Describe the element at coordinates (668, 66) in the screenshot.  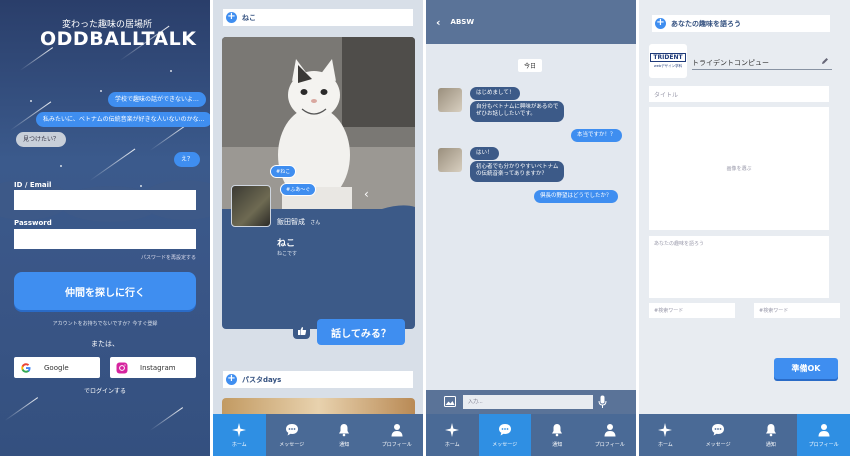
I see `logo-subtext: webデザイン学科` at that location.